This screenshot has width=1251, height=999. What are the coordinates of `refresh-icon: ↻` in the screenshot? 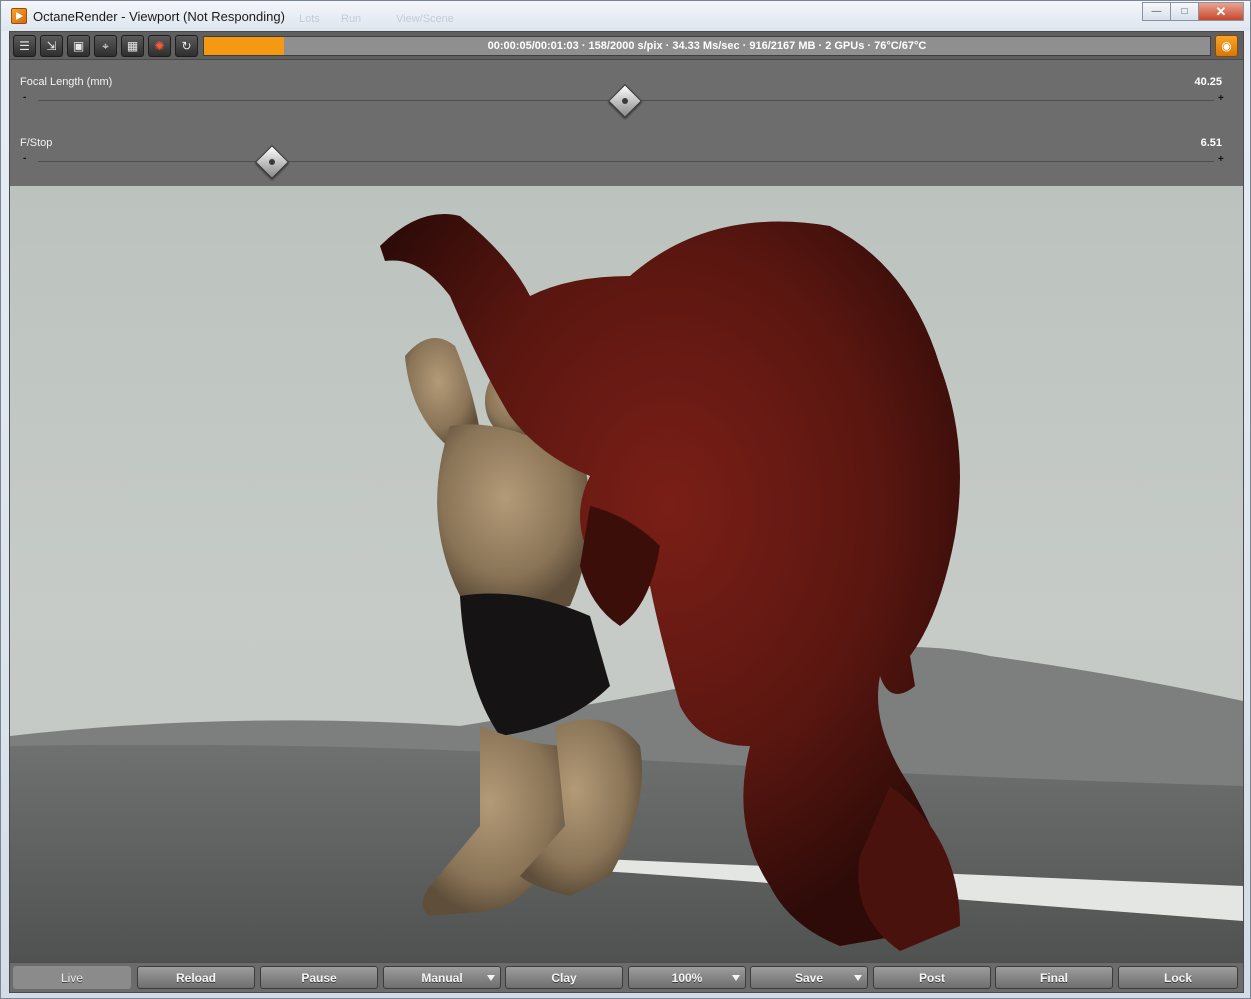 It's located at (186, 46).